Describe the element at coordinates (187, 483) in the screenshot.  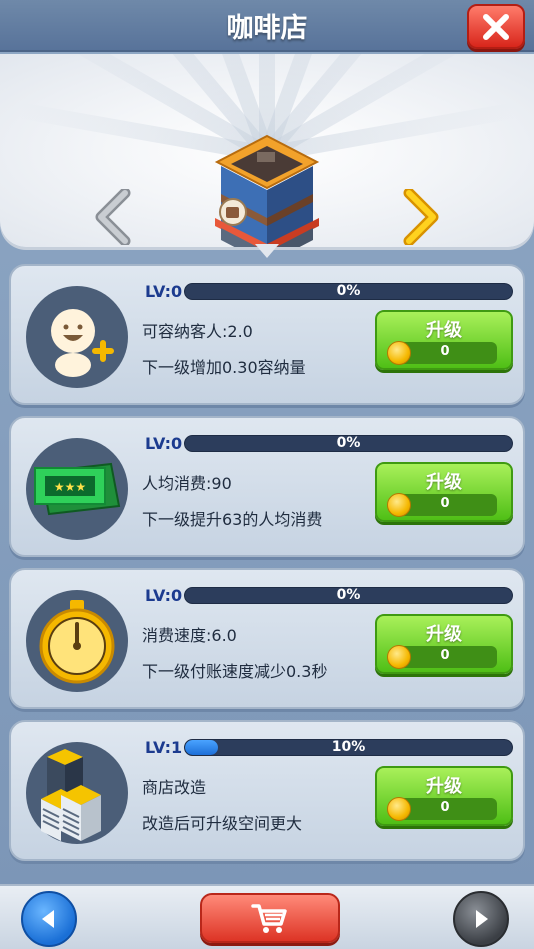
I see `current-stat: 人均消费:90` at that location.